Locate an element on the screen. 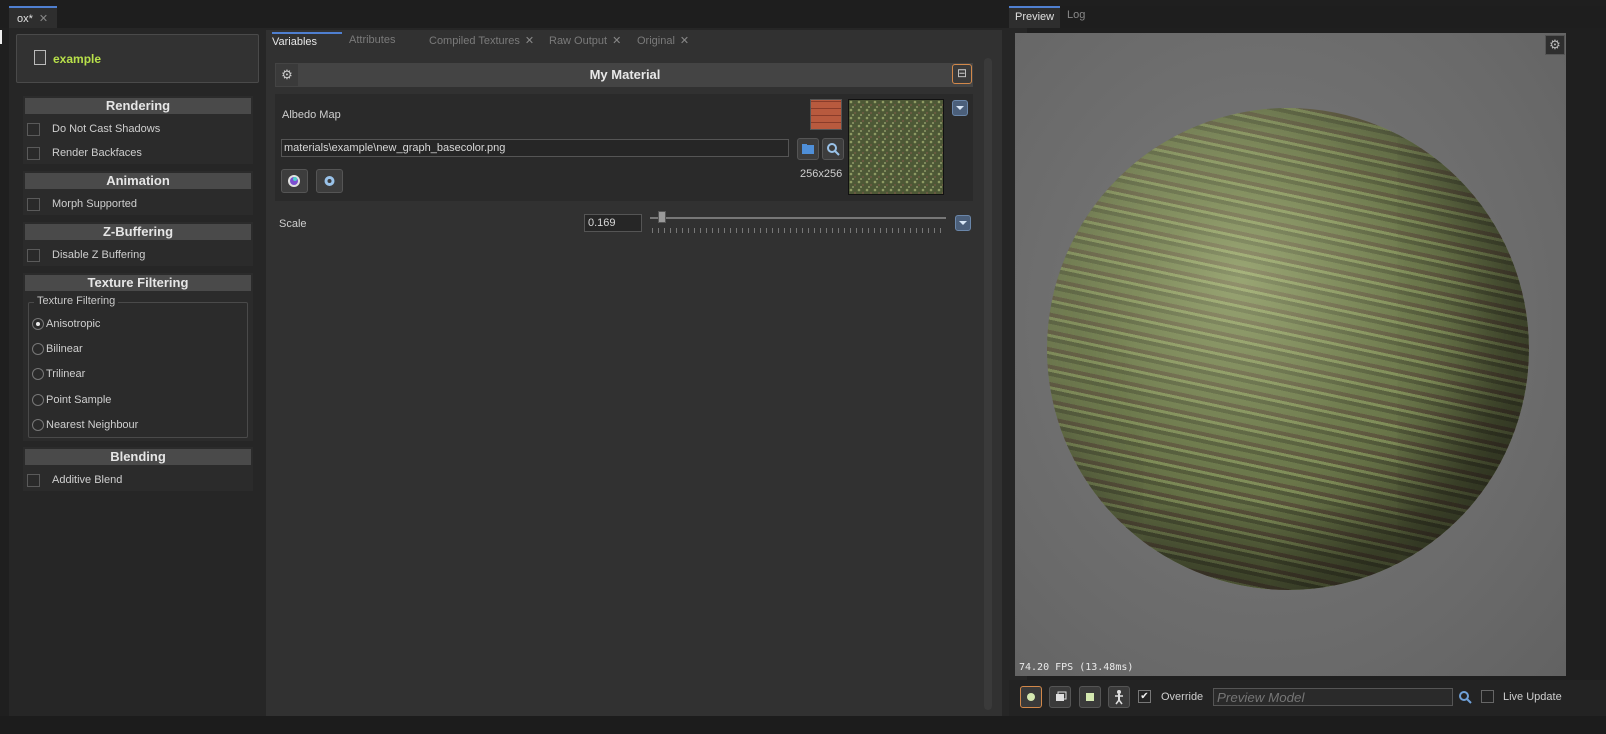 Image resolution: width=1606 pixels, height=734 pixels. brick-texture-thumbnail is located at coordinates (826, 114).